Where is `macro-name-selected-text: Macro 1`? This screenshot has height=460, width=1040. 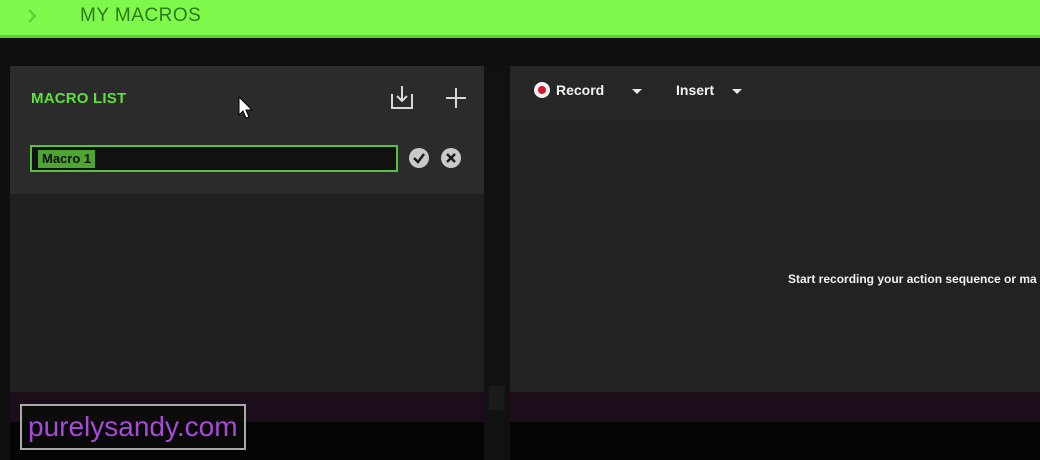 macro-name-selected-text: Macro 1 is located at coordinates (67, 159).